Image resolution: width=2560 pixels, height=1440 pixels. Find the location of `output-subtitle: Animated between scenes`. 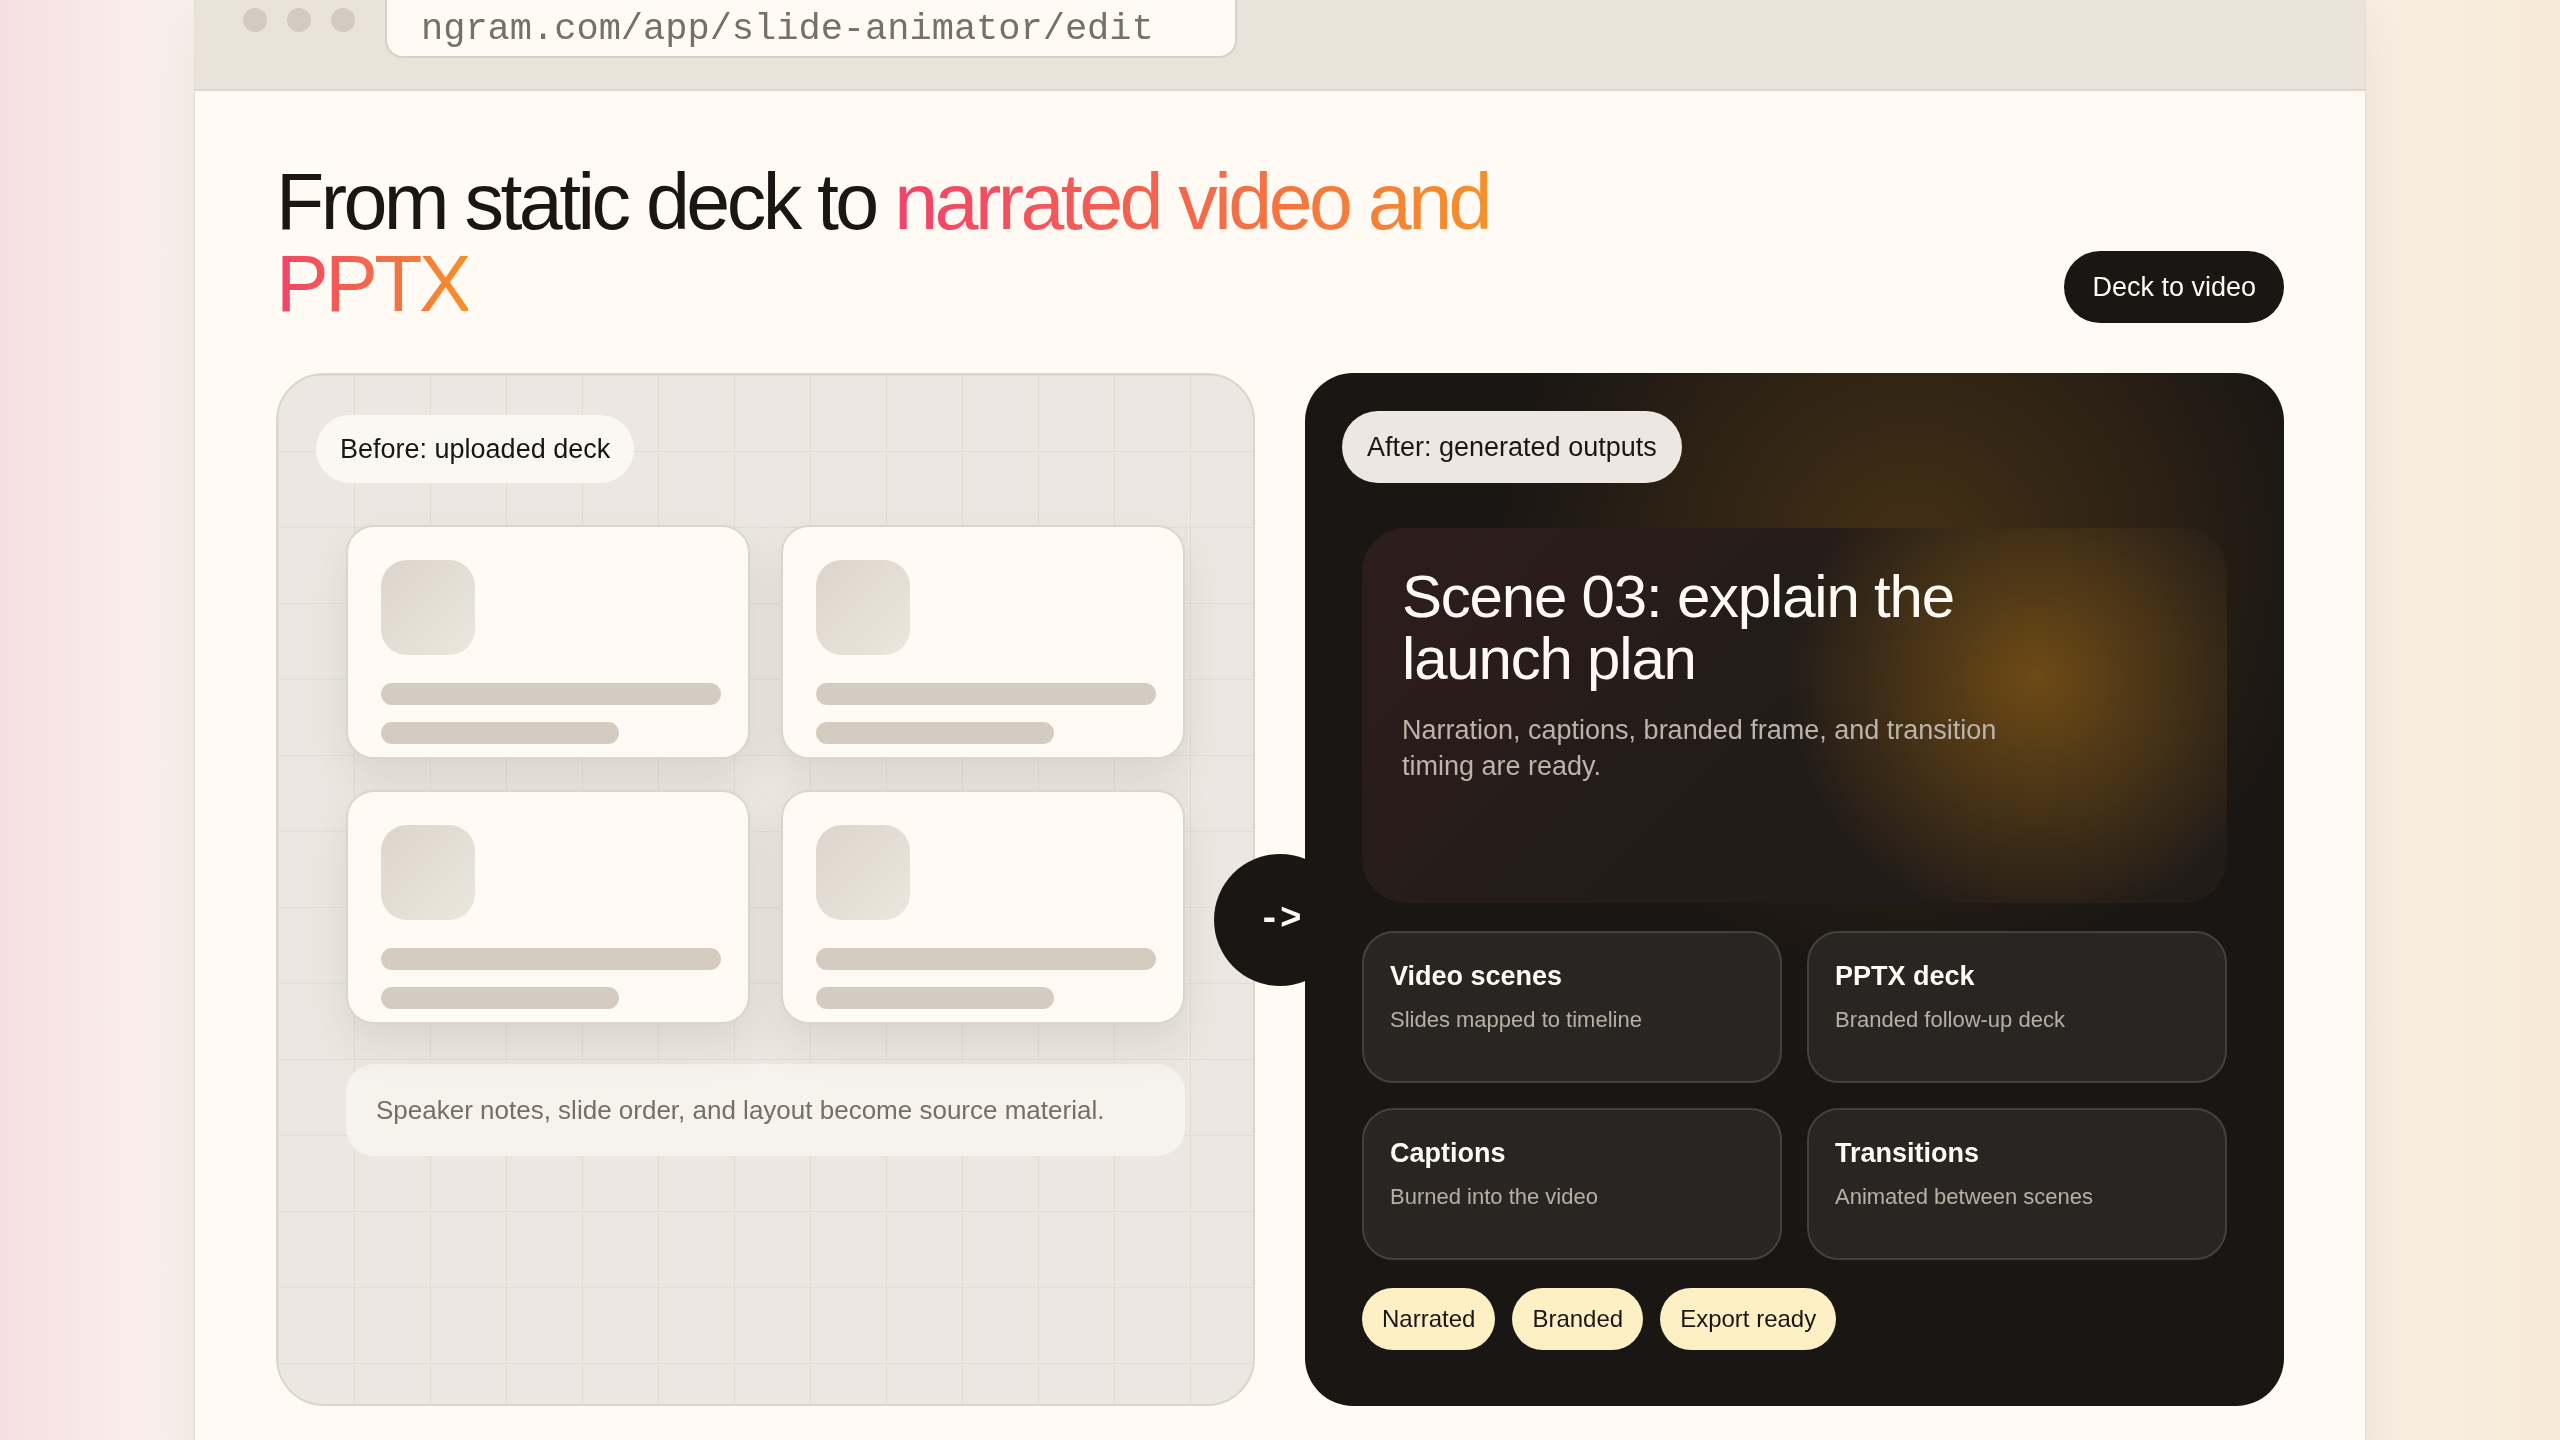

output-subtitle: Animated between scenes is located at coordinates (1964, 1197).